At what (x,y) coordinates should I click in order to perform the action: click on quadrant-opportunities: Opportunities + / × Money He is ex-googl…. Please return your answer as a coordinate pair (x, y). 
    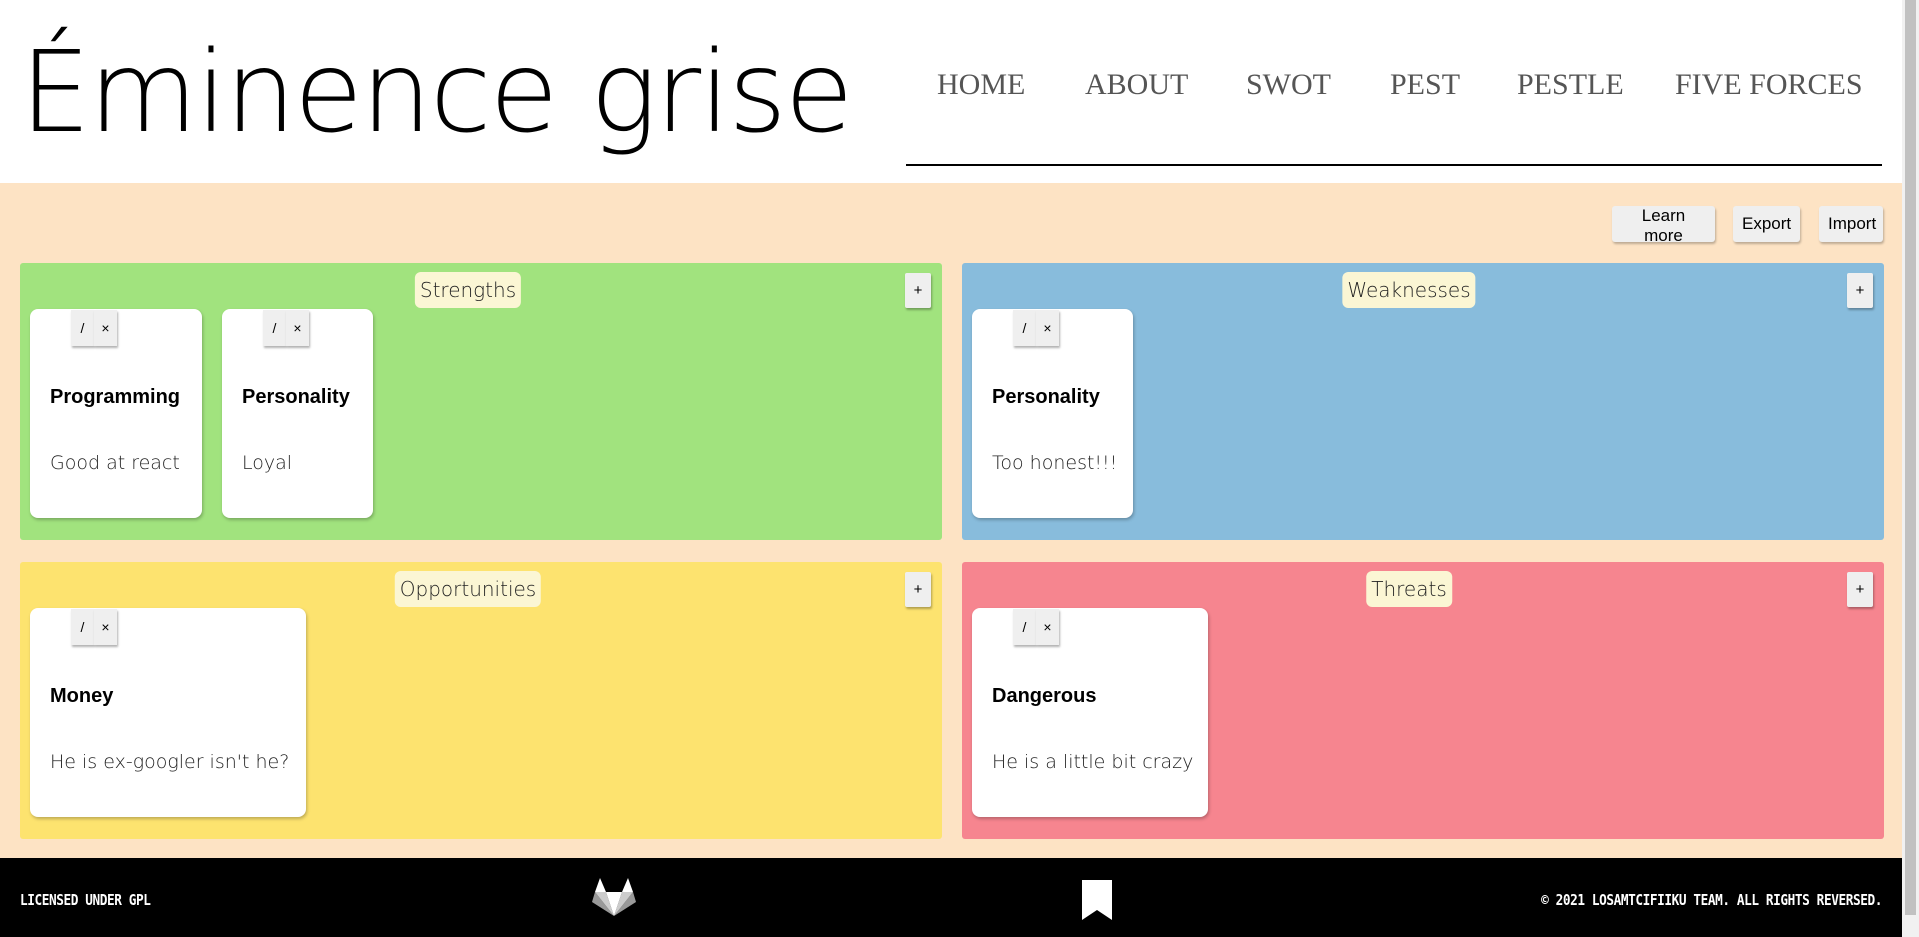
    Looking at the image, I should click on (481, 700).